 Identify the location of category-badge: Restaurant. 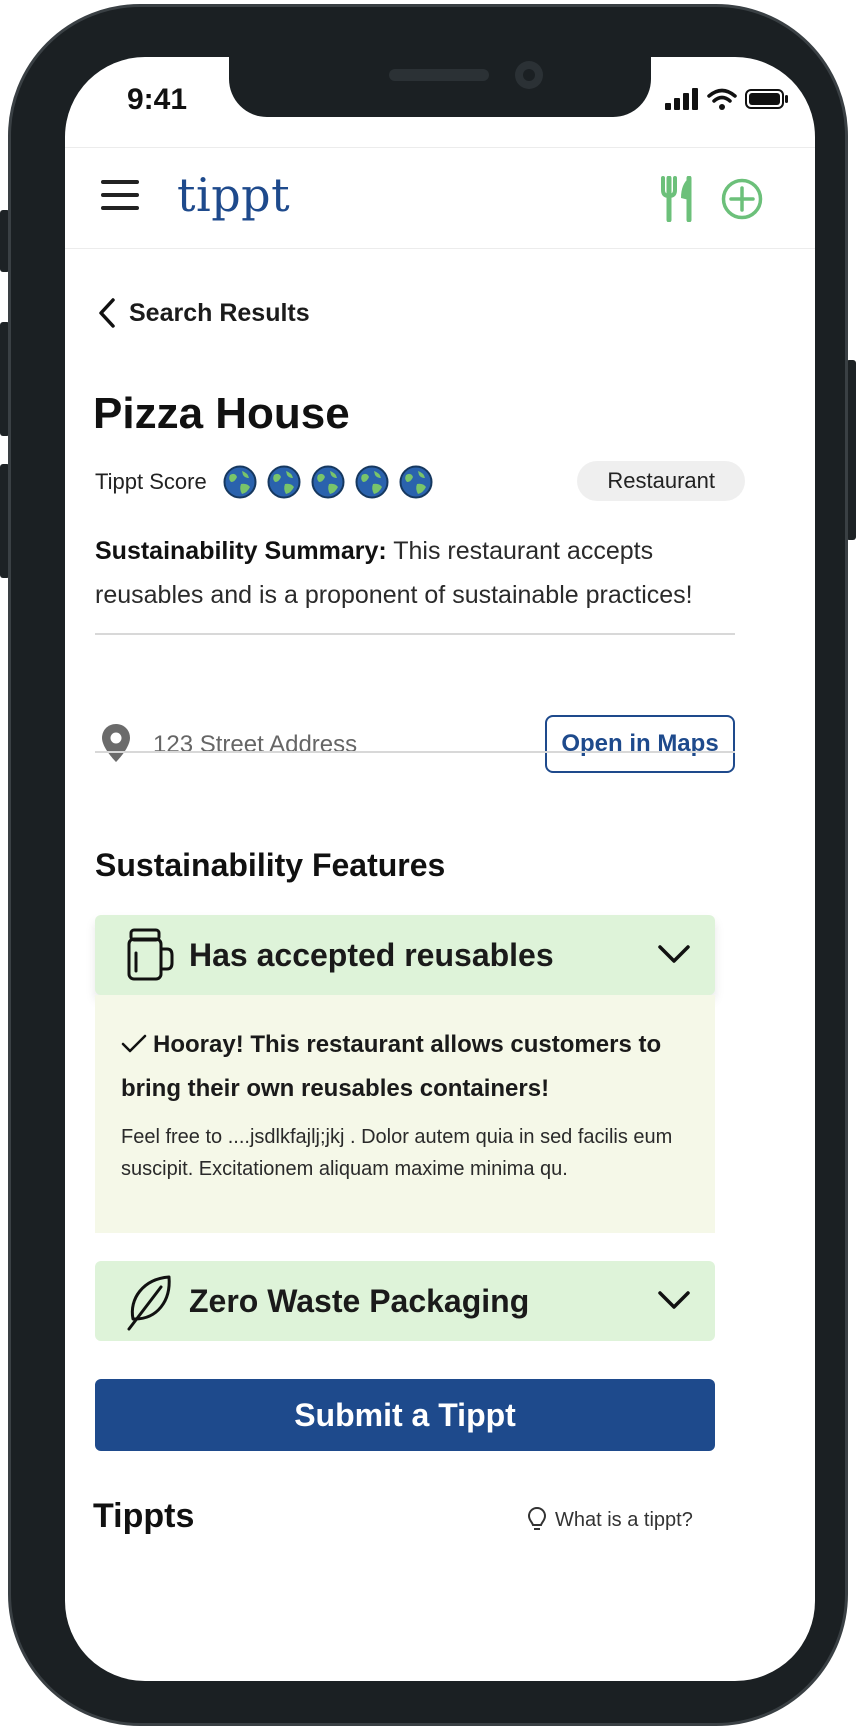
(661, 481).